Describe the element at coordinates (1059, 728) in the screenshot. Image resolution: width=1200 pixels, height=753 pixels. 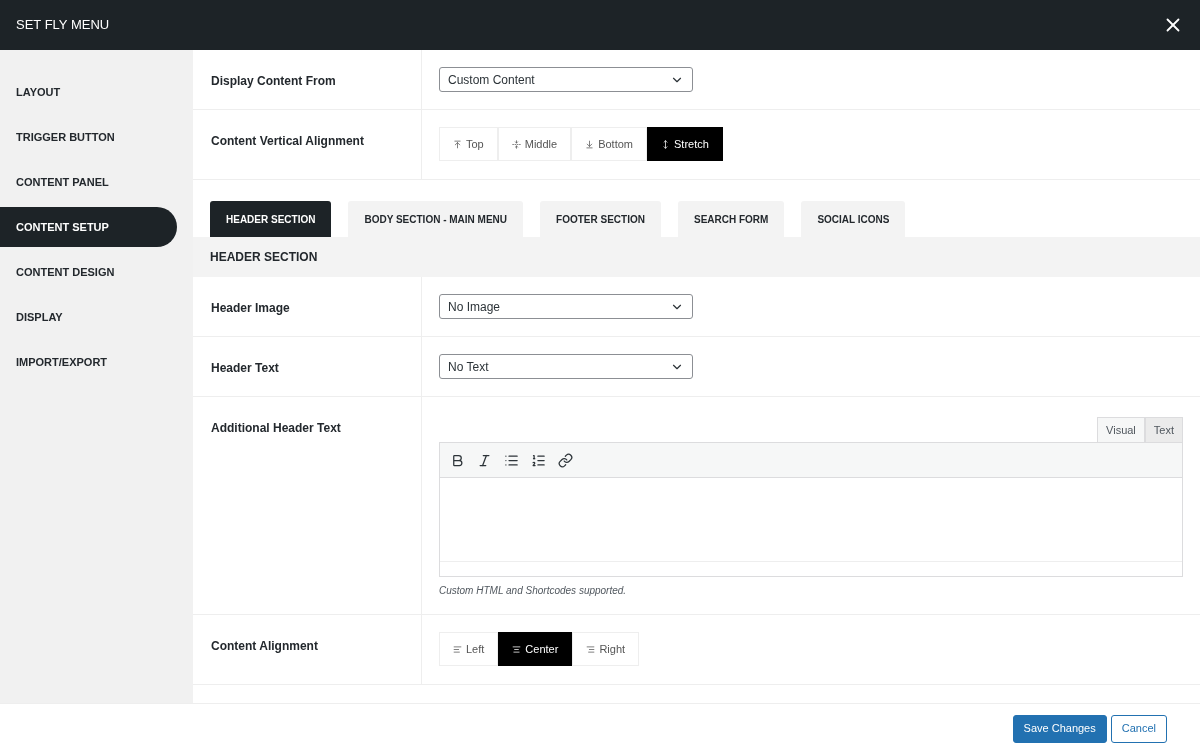
I see `save-button: Save Changes` at that location.